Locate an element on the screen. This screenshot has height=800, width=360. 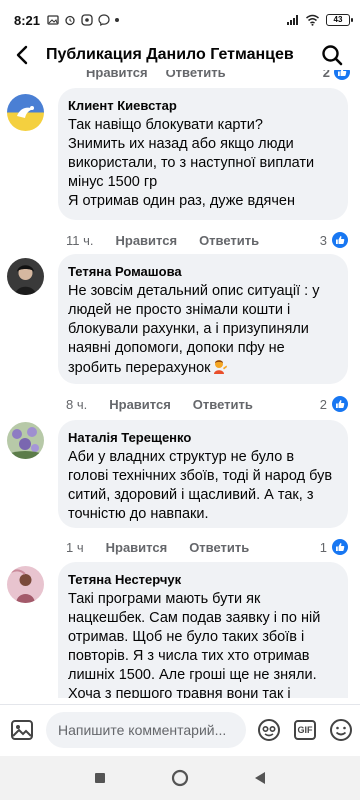
search-button is located at coordinates (332, 55).